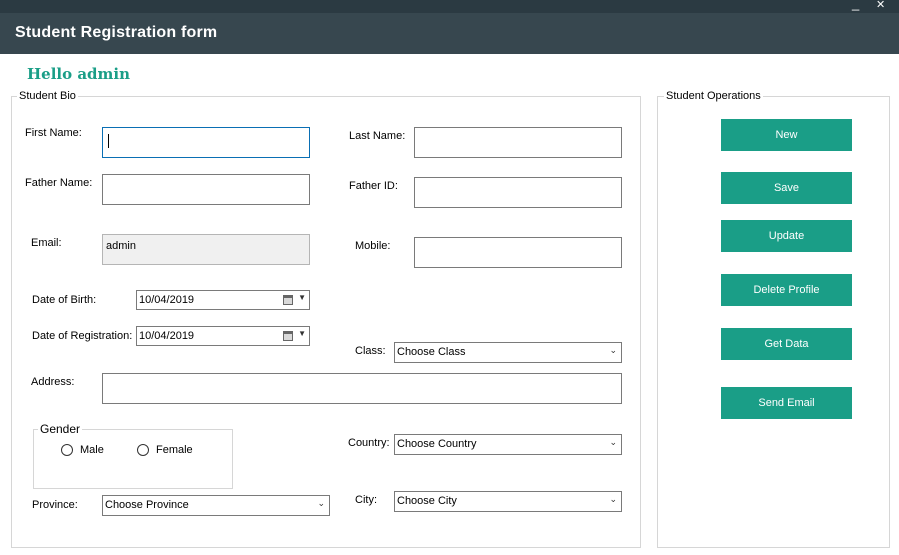 The width and height of the screenshot is (899, 555). I want to click on dob-value: 10/04/2019, so click(167, 300).